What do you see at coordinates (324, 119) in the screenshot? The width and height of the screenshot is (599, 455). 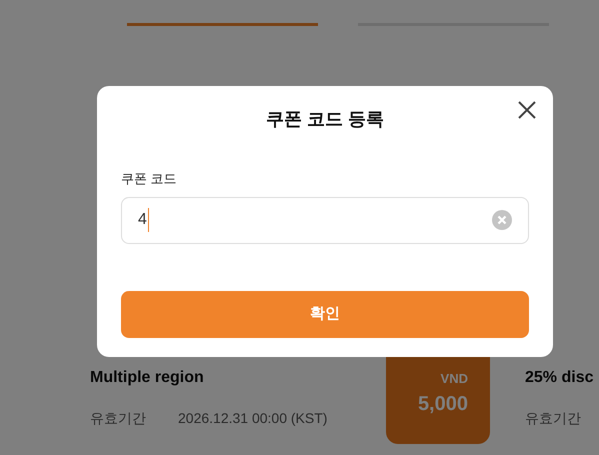 I see `dialog-title: 쿠폰 코드 등록` at bounding box center [324, 119].